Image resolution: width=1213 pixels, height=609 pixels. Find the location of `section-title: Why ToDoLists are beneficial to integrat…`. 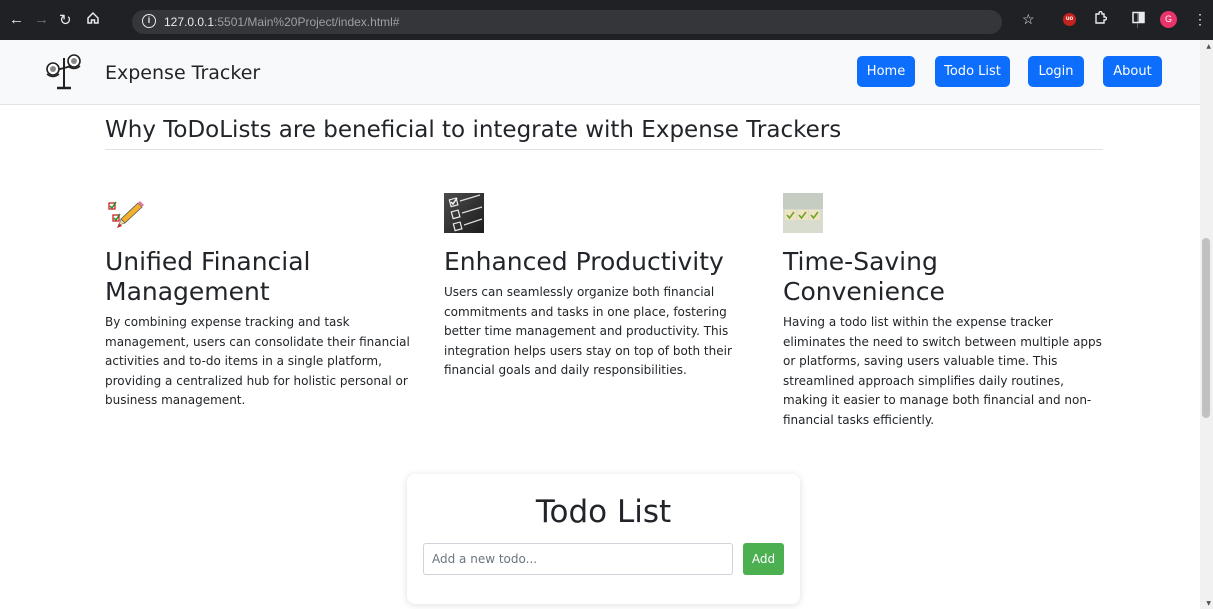

section-title: Why ToDoLists are beneficial to integrat… is located at coordinates (473, 130).